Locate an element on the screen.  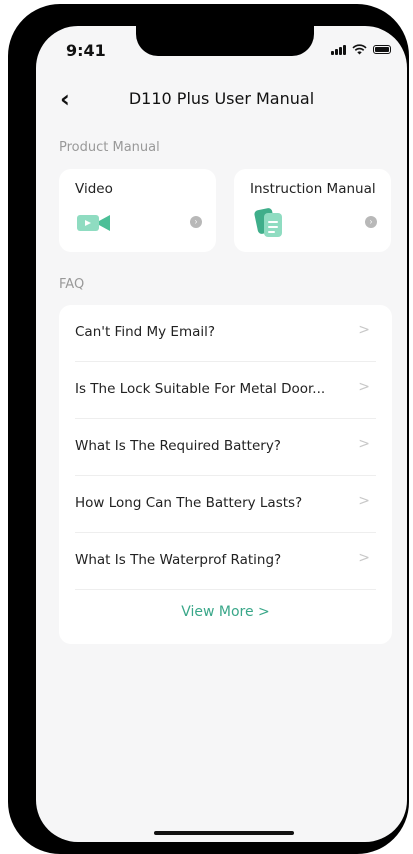
status-time: 9:41 is located at coordinates (86, 50).